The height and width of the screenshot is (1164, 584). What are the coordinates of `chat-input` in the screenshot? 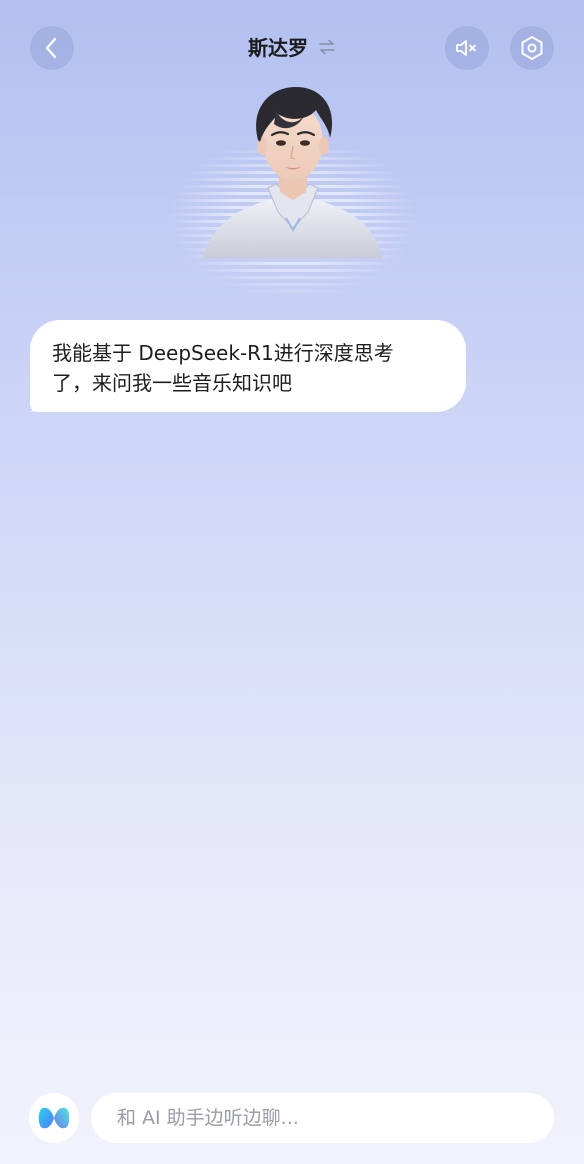 It's located at (322, 1118).